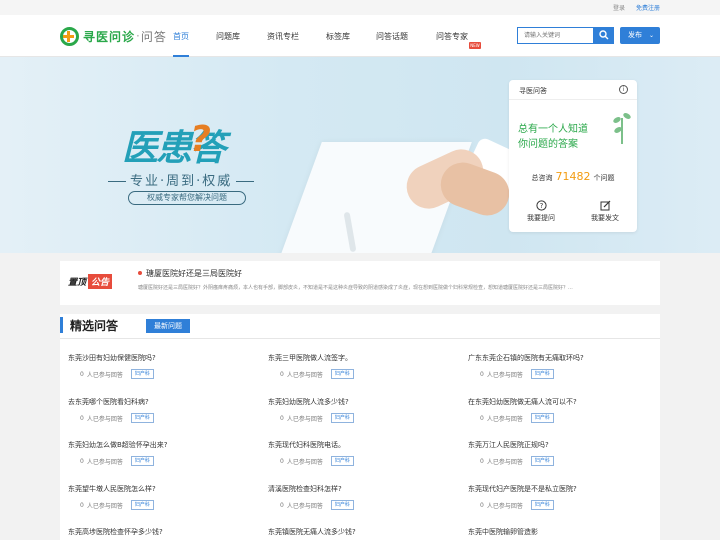  Describe the element at coordinates (363, 497) in the screenshot. I see `question-item: 清溪医院检查妇科怎样? 0 人已参与回答 妇产科` at that location.